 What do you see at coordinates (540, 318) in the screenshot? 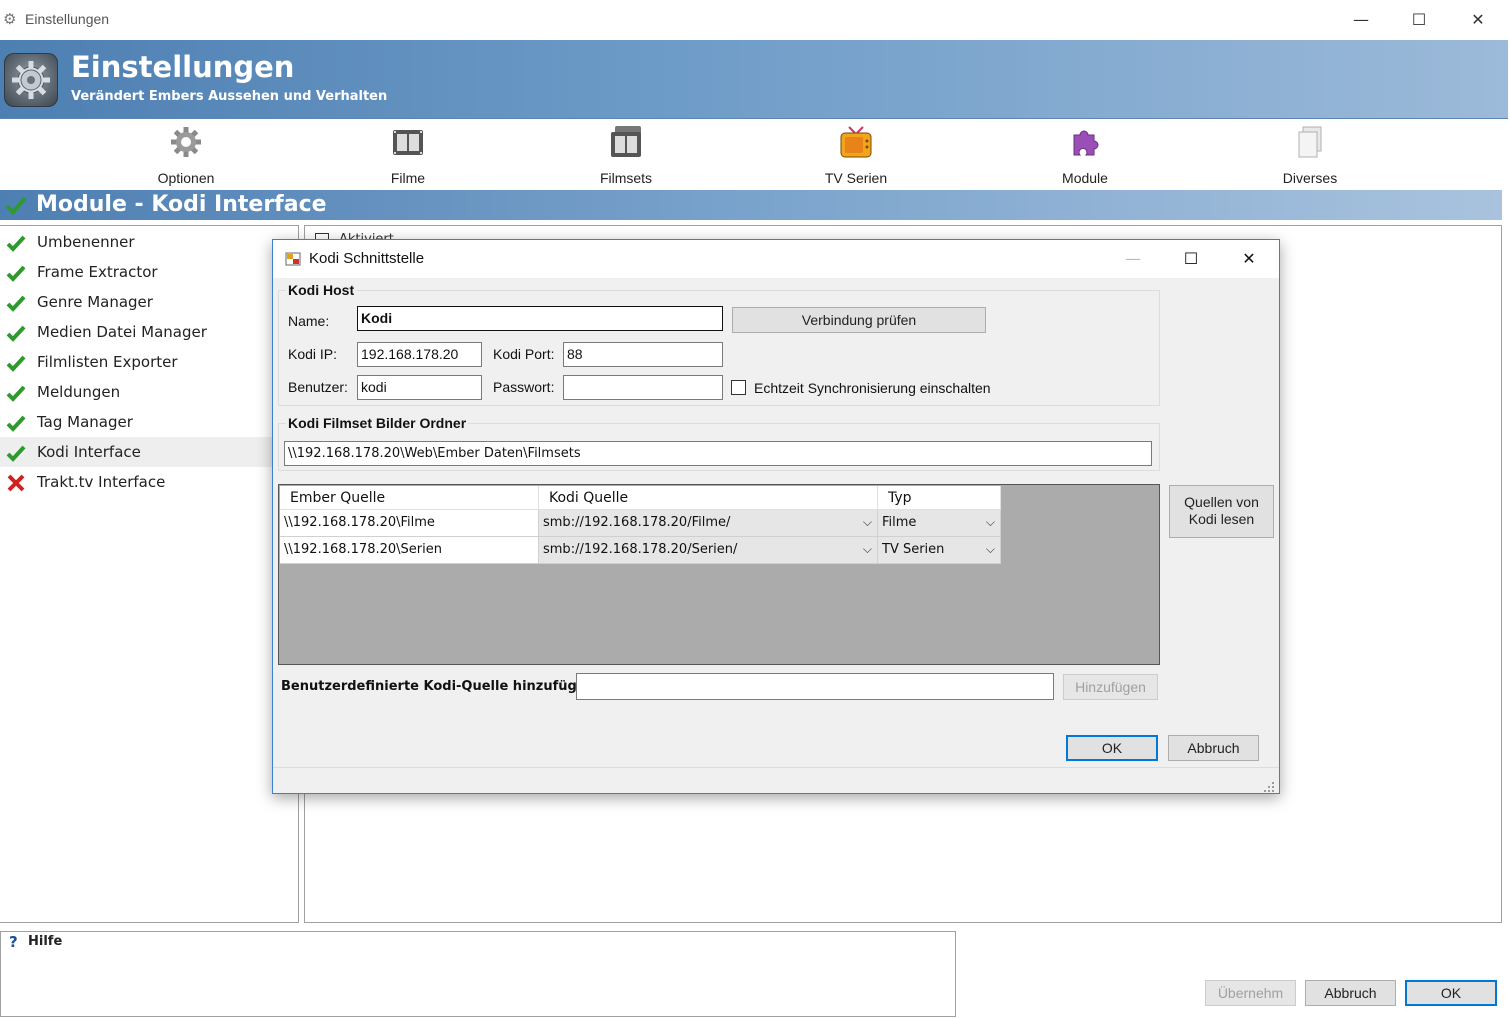
I see `name-field: Kodi` at bounding box center [540, 318].